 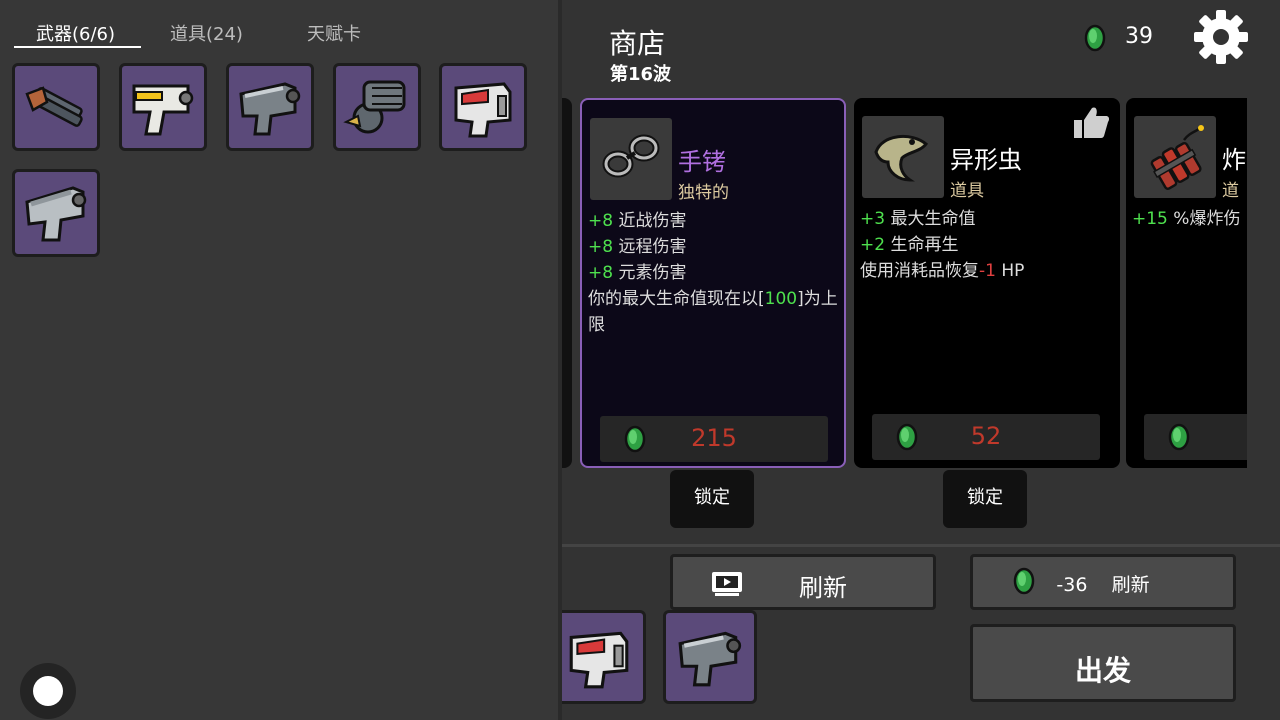 I want to click on alien-worm-icon, so click(x=901, y=158).